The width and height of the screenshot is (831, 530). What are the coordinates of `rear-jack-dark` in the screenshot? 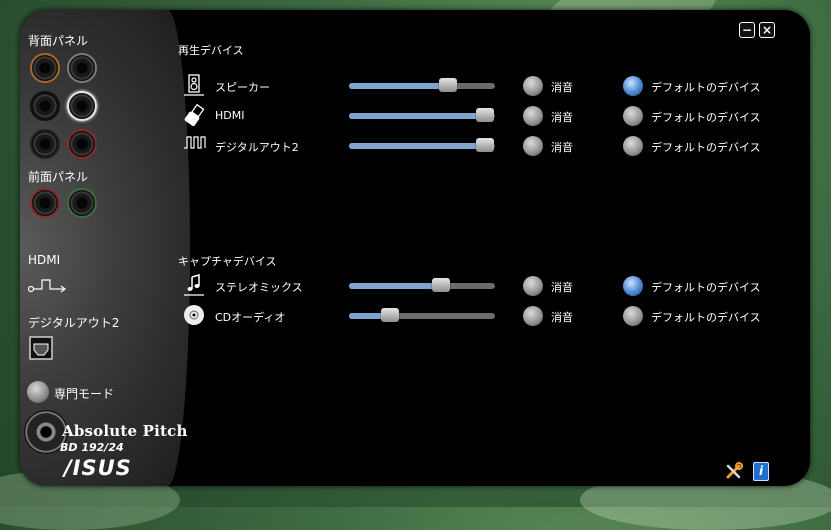 It's located at (45, 144).